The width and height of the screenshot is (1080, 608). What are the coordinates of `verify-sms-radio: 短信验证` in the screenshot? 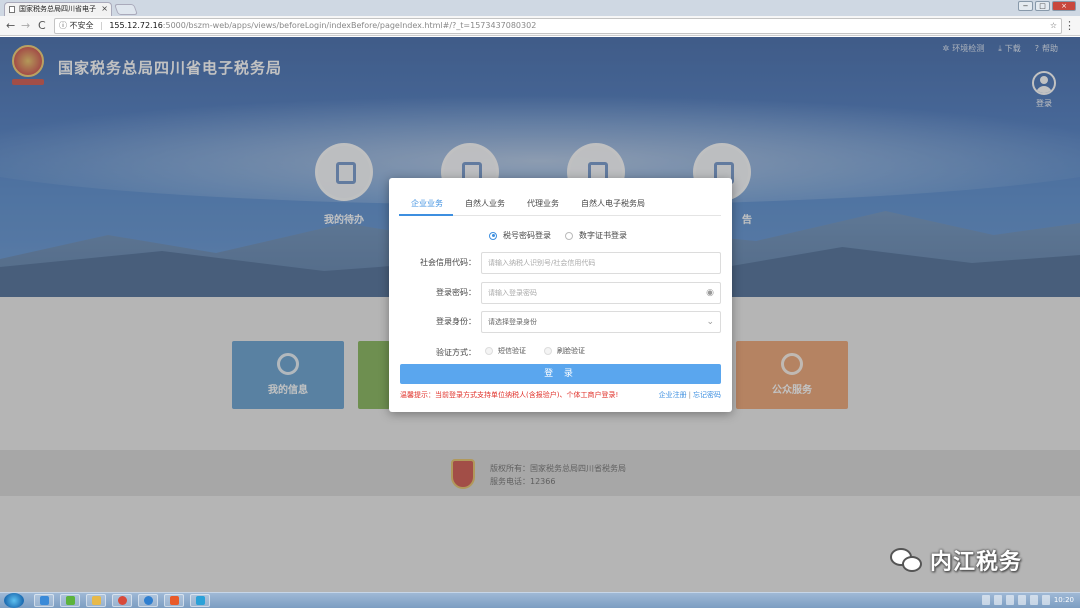 It's located at (505, 351).